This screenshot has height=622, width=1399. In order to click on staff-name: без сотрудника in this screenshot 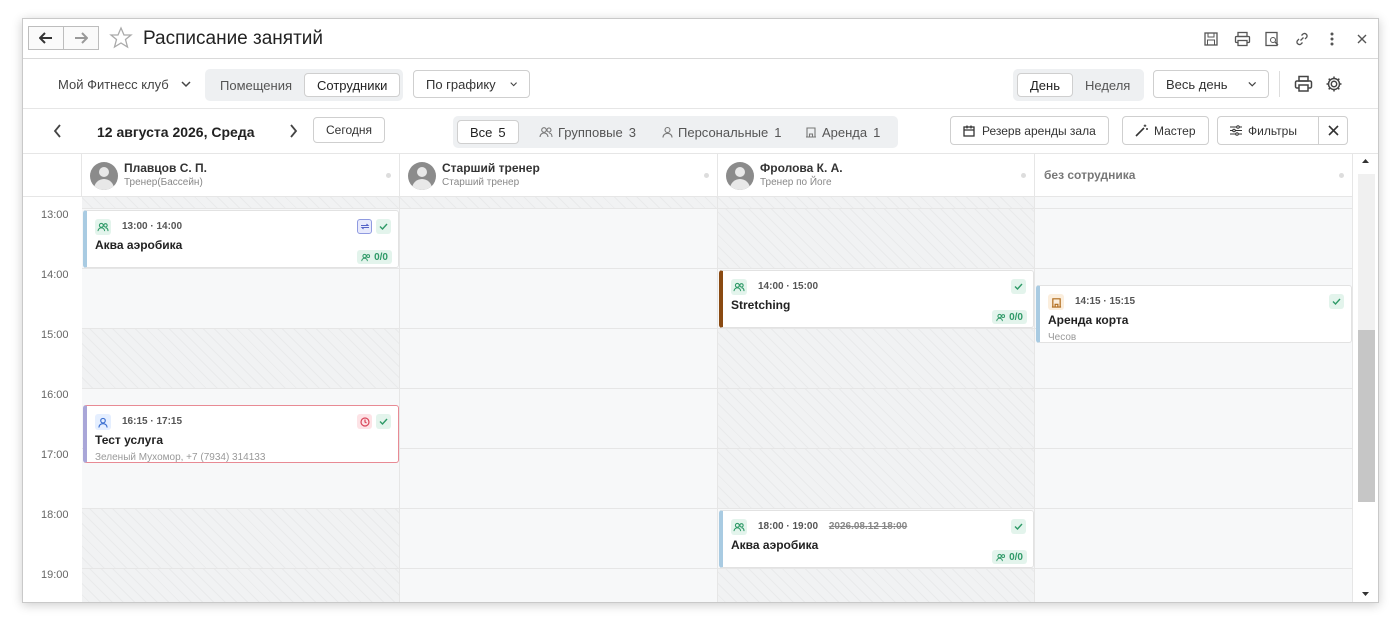, I will do `click(1090, 175)`.